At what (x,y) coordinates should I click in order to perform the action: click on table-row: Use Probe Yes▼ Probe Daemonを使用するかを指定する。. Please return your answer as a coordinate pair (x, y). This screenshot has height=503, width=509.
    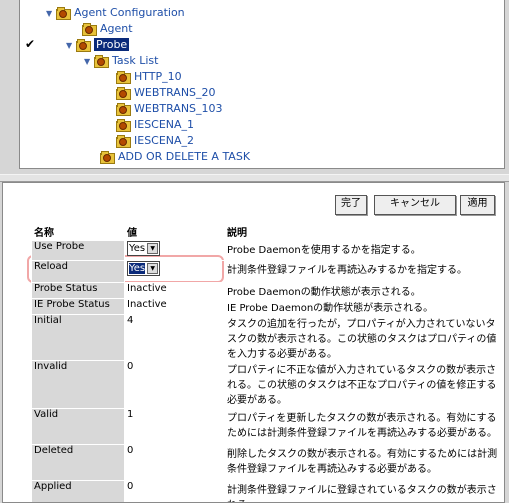
    Looking at the image, I should click on (267, 251).